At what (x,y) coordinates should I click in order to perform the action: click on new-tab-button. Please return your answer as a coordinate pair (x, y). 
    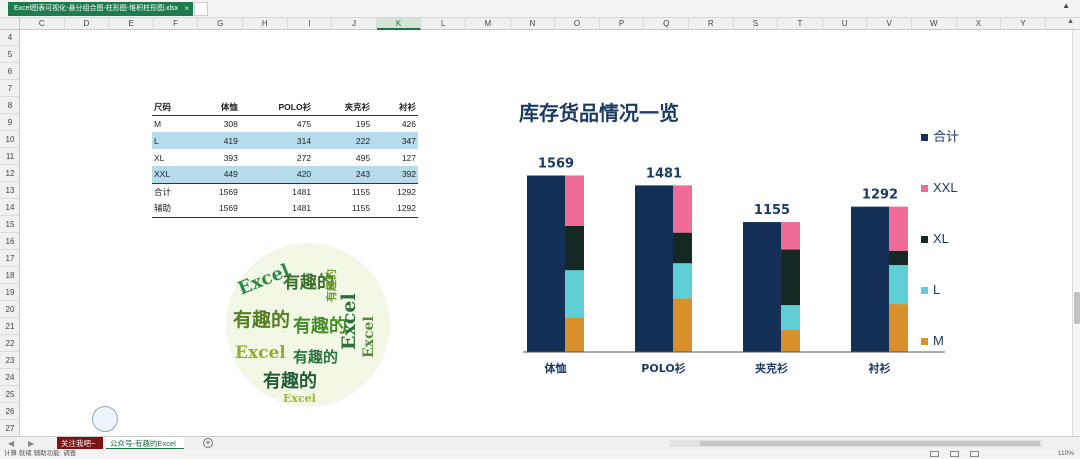
    Looking at the image, I should click on (201, 9).